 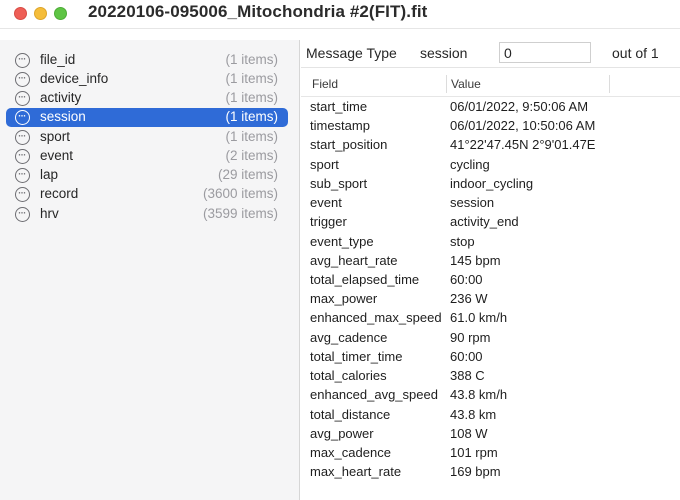 I want to click on minimize-window-button, so click(x=40, y=13).